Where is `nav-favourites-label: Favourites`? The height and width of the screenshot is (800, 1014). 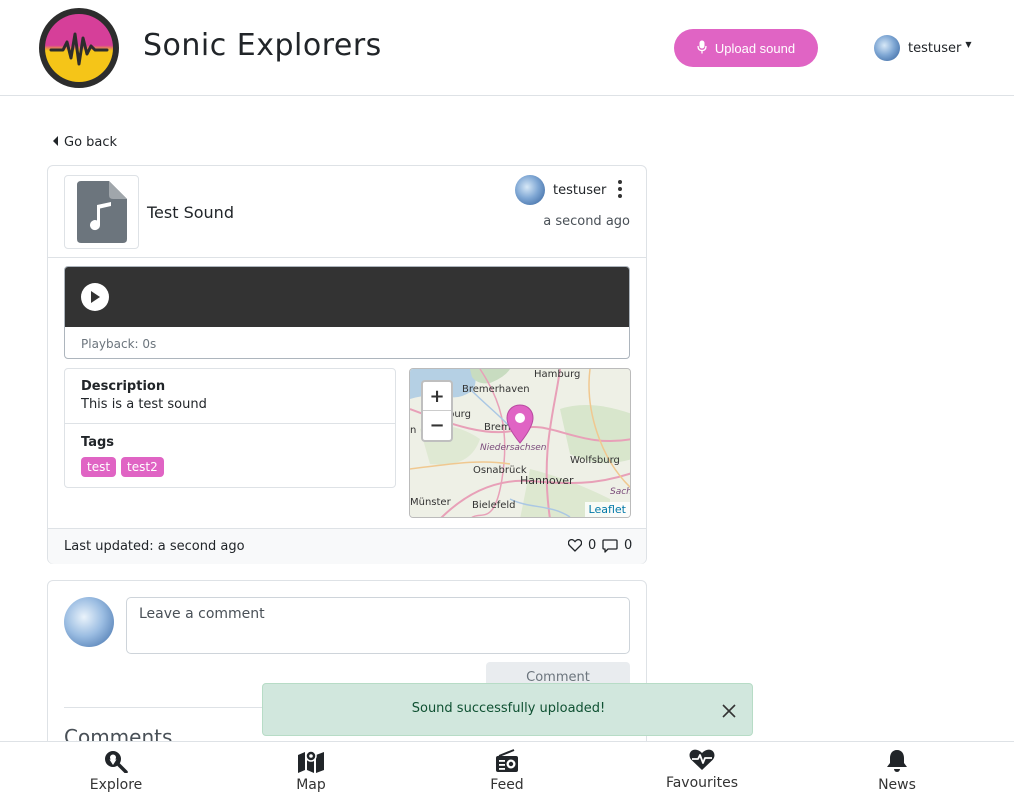 nav-favourites-label: Favourites is located at coordinates (702, 783).